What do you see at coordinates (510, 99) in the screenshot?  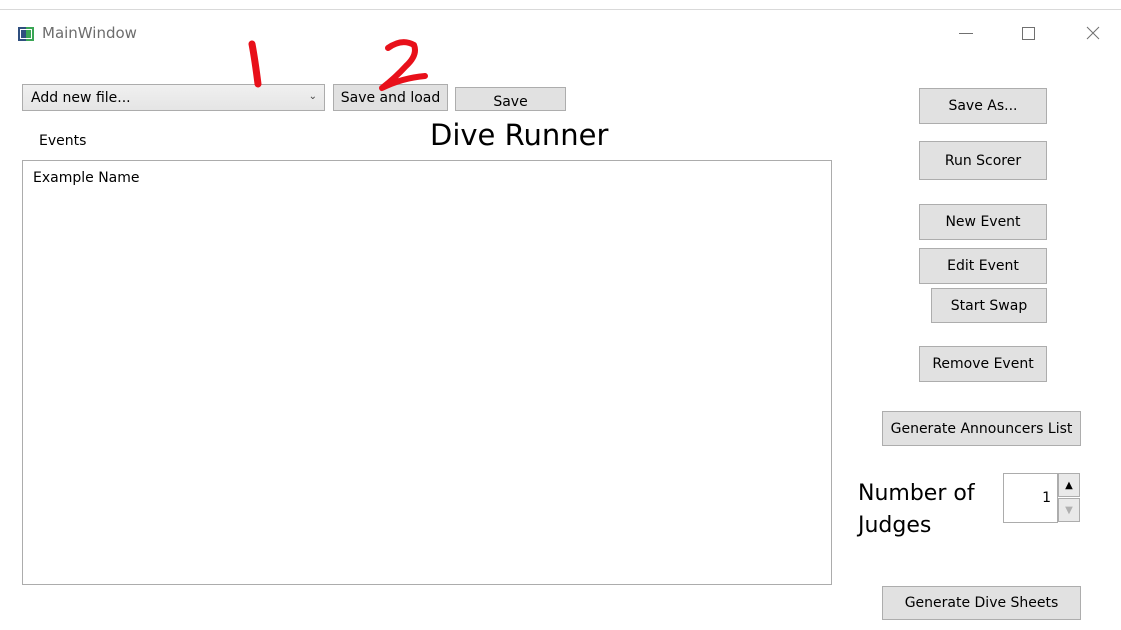 I see `save-button: Save` at bounding box center [510, 99].